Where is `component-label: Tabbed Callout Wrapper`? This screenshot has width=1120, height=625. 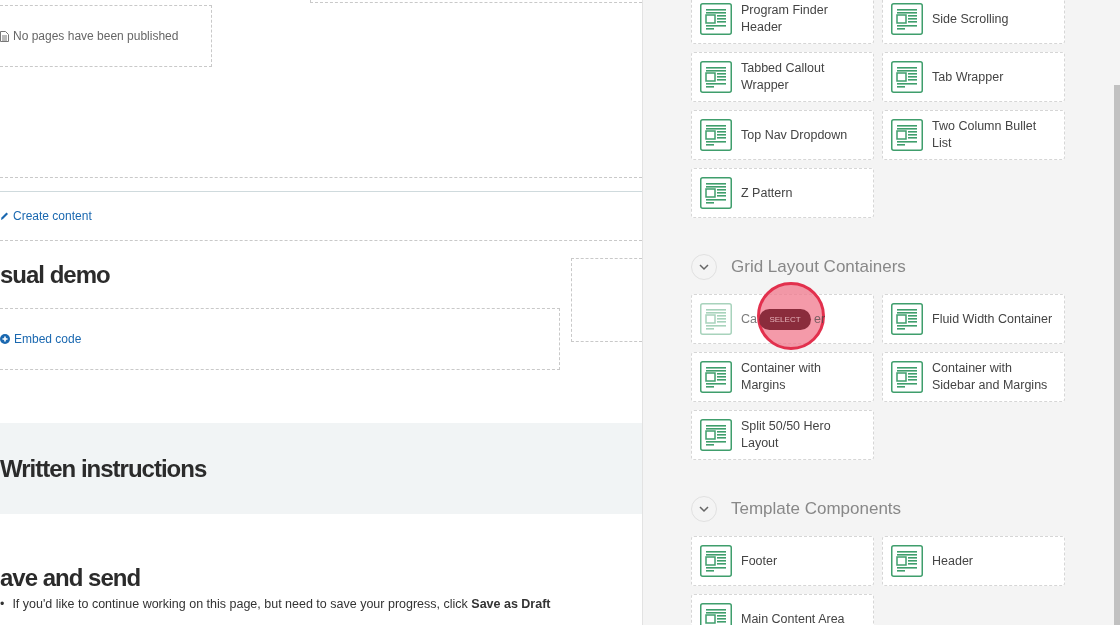
component-label: Tabbed Callout Wrapper is located at coordinates (783, 77).